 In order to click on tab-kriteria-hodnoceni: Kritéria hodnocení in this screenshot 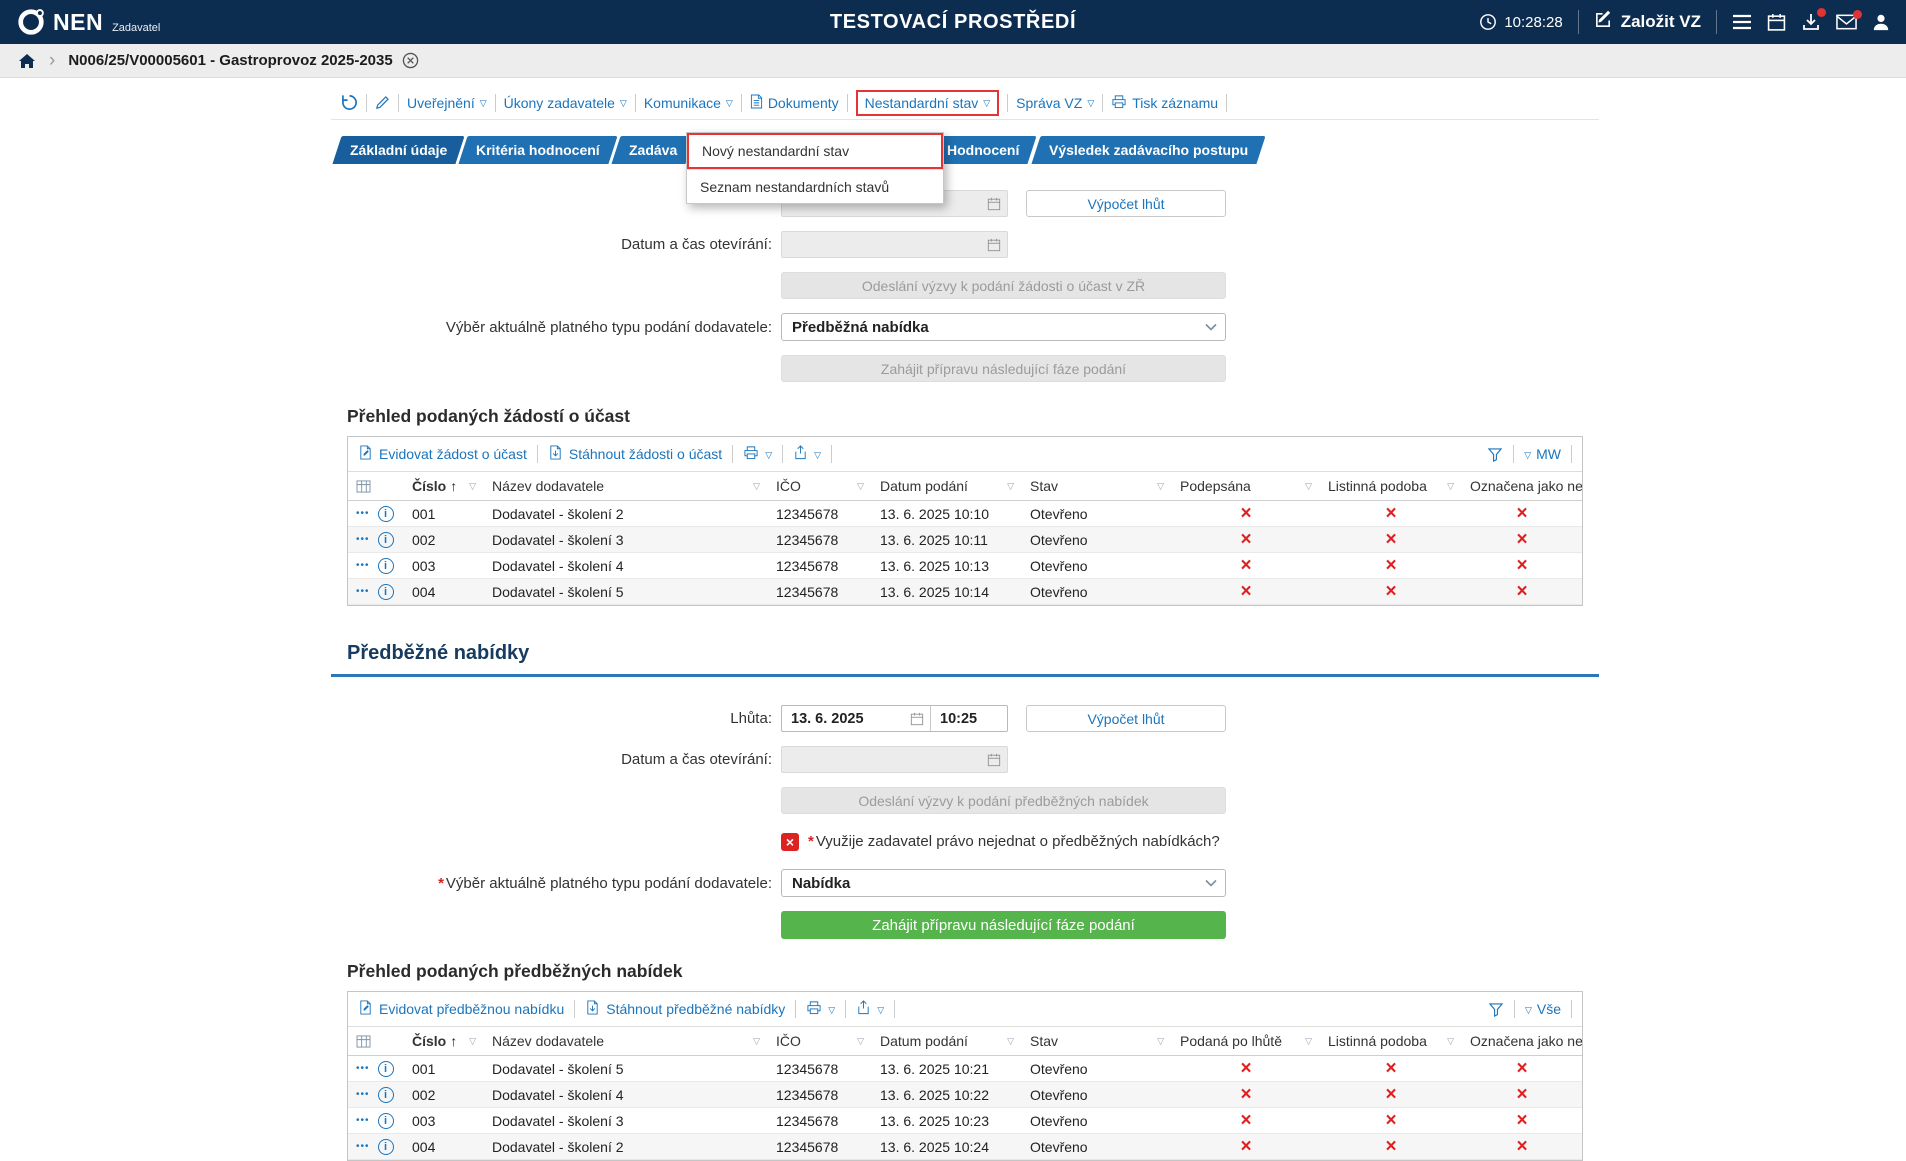, I will do `click(538, 150)`.